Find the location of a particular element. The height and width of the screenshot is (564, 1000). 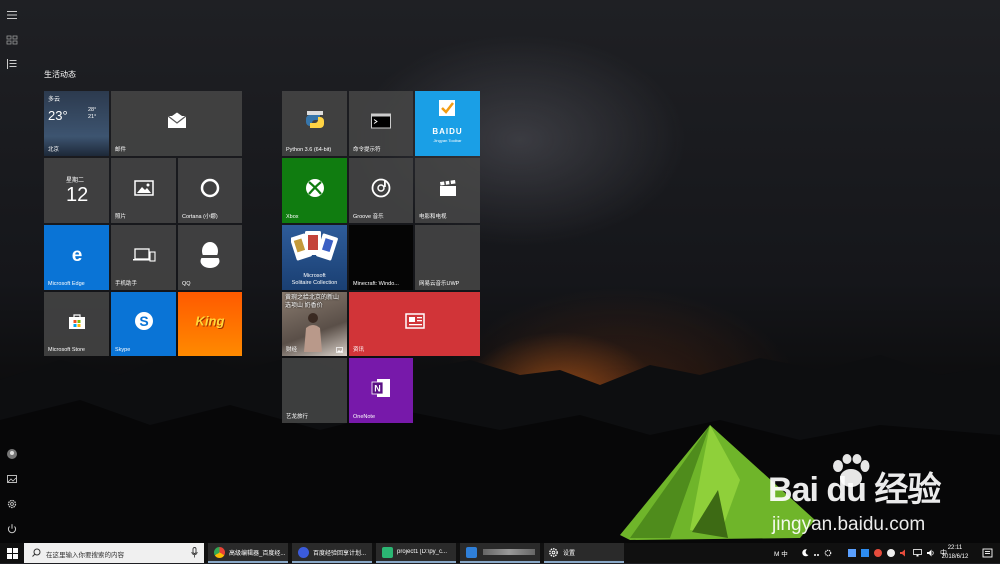

cmd-tile-label: 命令提示符 is located at coordinates (367, 150).